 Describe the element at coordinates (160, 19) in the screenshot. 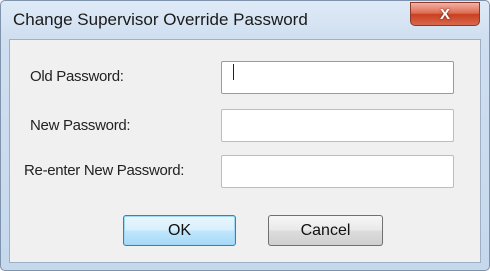

I see `dialog-title: Change Supervisor Override Password` at that location.